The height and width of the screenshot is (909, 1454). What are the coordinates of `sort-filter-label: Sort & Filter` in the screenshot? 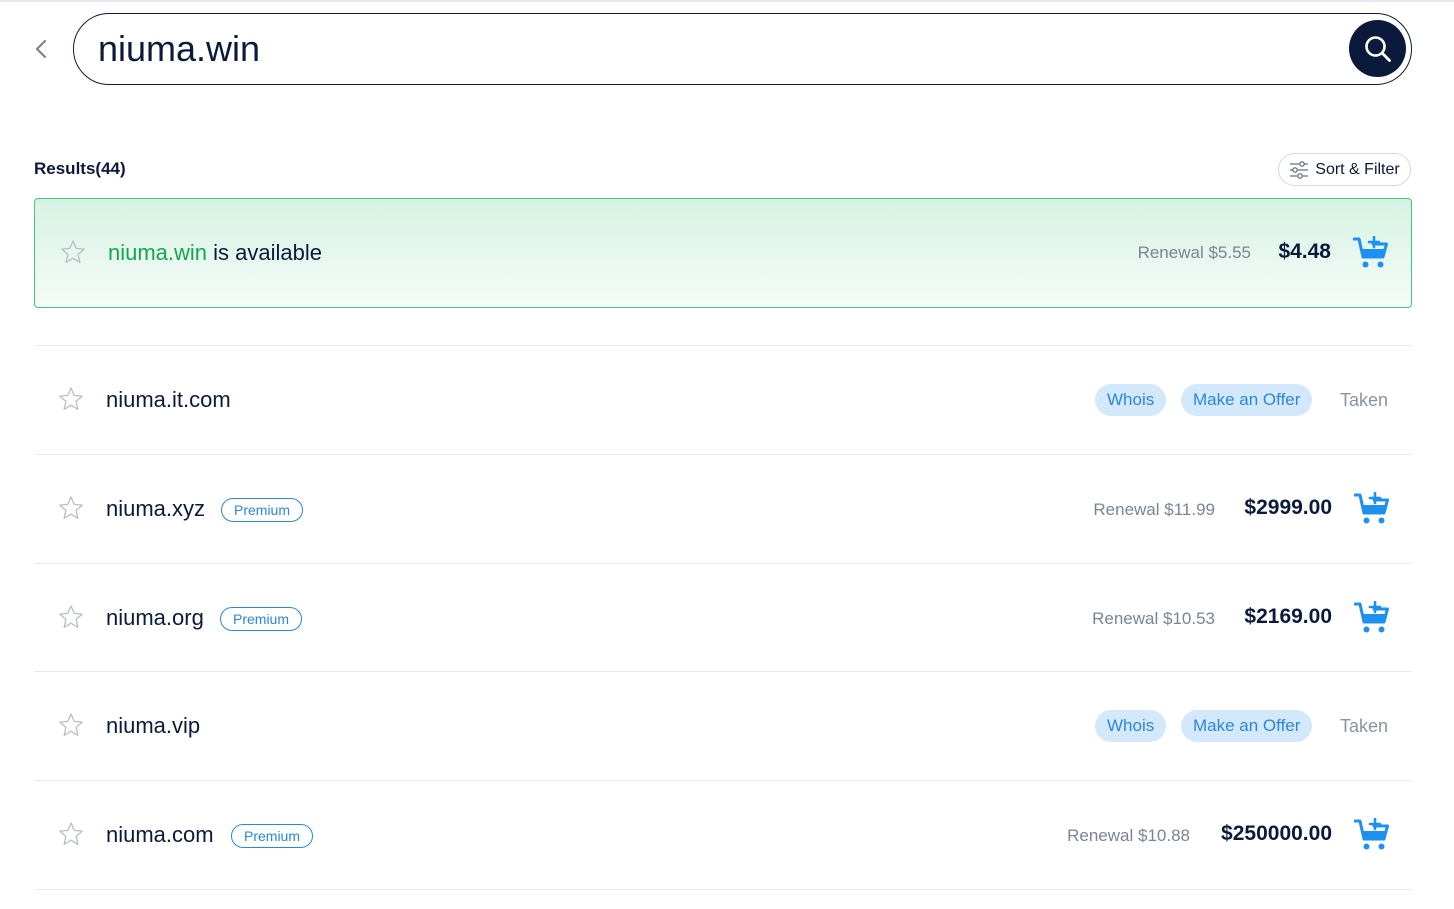 It's located at (1357, 169).